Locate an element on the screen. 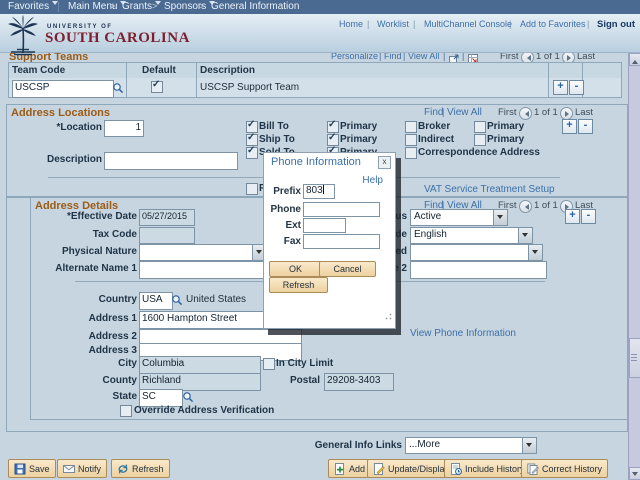 The image size is (640, 480). save-button: Save is located at coordinates (32, 468).